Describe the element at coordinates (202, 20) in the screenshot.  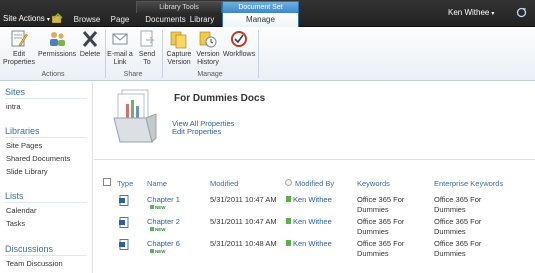
I see `tab-library: Library` at that location.